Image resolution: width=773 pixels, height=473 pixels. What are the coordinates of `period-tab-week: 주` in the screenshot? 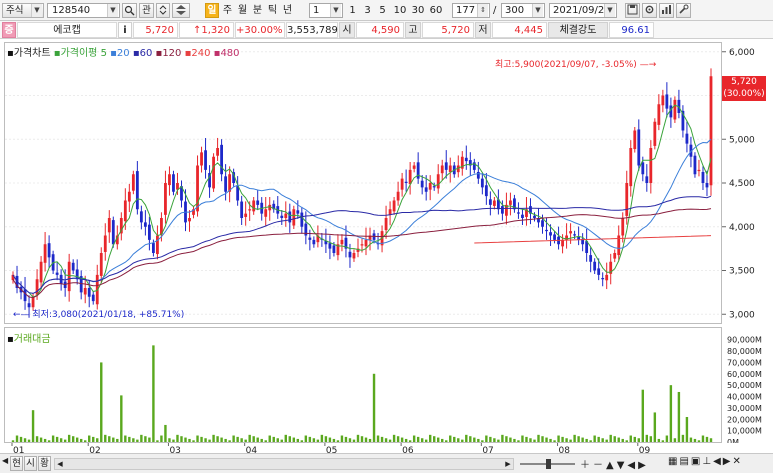 It's located at (227, 10).